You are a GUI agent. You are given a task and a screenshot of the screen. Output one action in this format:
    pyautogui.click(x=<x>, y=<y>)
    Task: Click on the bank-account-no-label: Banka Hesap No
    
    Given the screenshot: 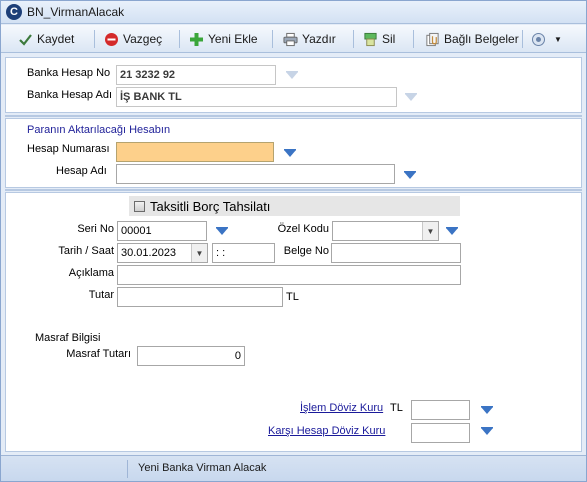 What is the action you would take?
    pyautogui.click(x=69, y=73)
    